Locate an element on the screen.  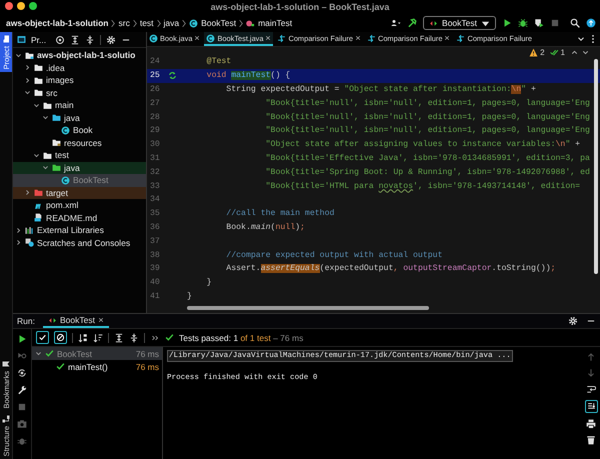
code-line: void mainTest() { is located at coordinates (248, 75).